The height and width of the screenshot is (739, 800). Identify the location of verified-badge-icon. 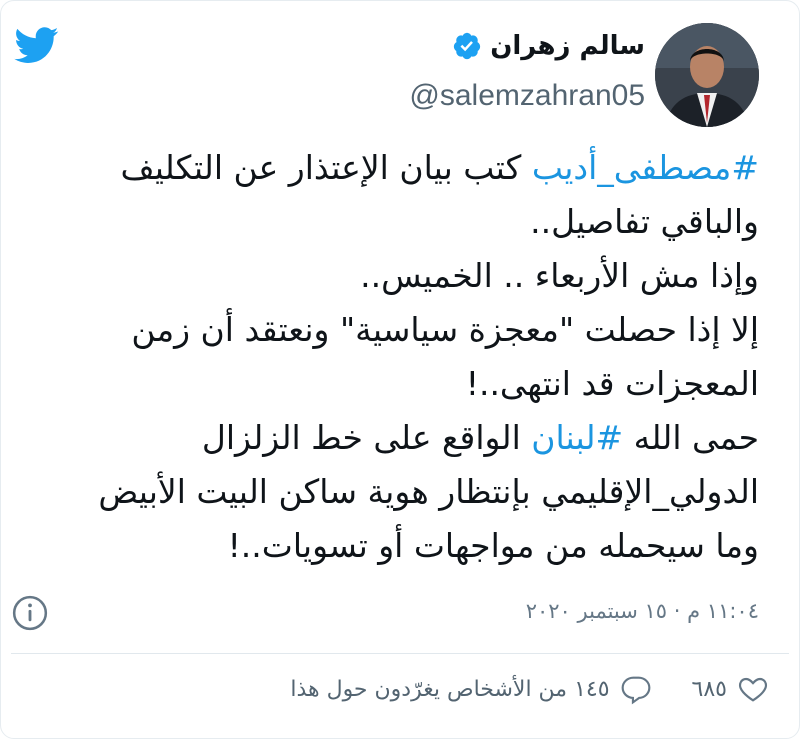
(467, 46).